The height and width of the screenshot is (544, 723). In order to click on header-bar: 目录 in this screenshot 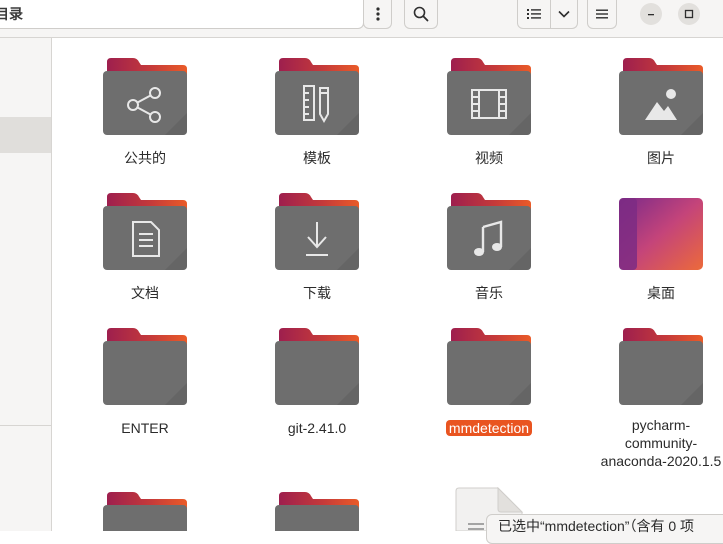, I will do `click(361, 19)`.